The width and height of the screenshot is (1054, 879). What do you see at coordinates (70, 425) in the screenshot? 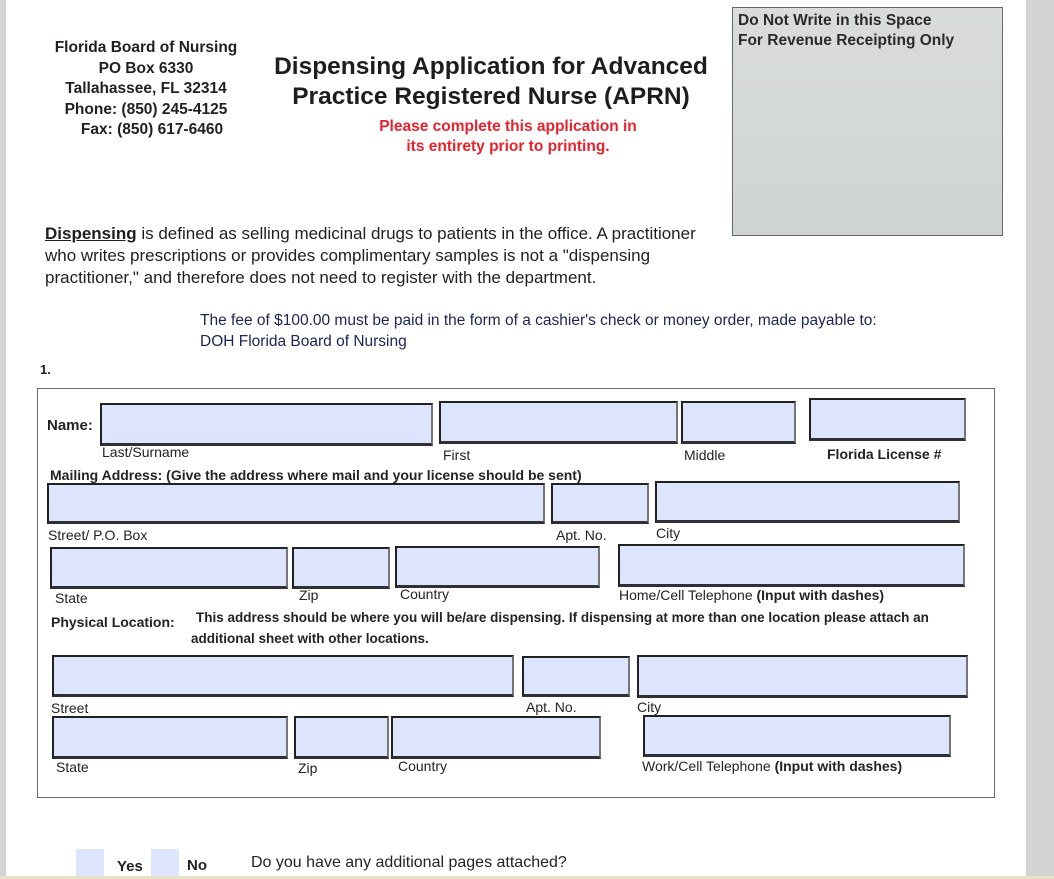
I see `name-label: Name:` at bounding box center [70, 425].